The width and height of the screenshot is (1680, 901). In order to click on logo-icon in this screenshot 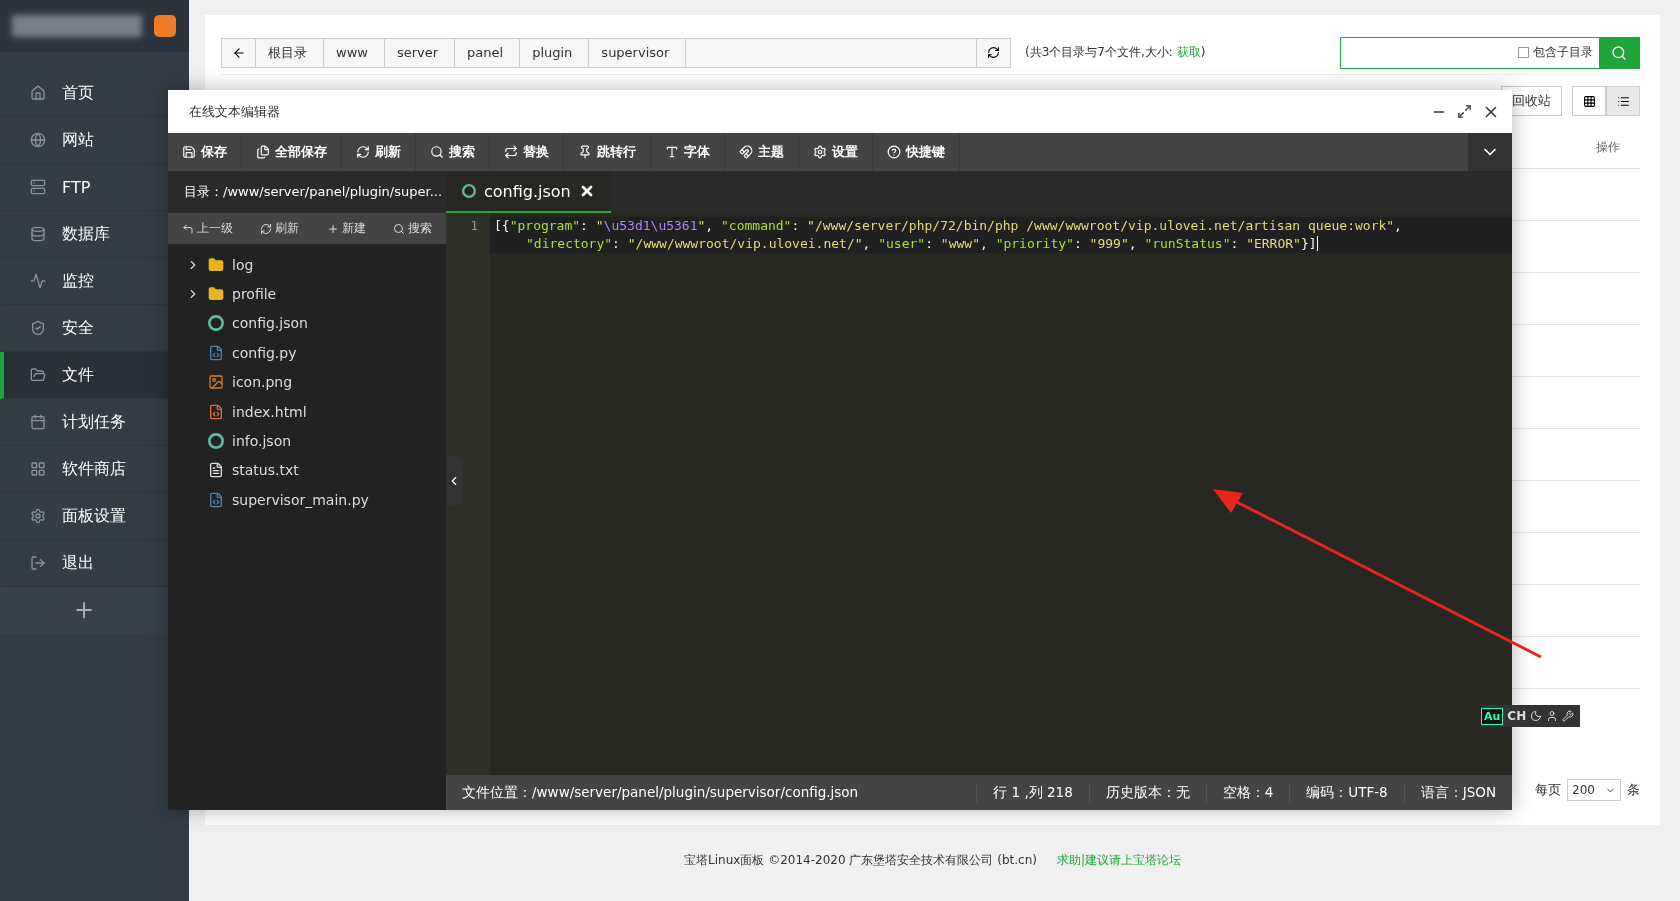, I will do `click(165, 26)`.